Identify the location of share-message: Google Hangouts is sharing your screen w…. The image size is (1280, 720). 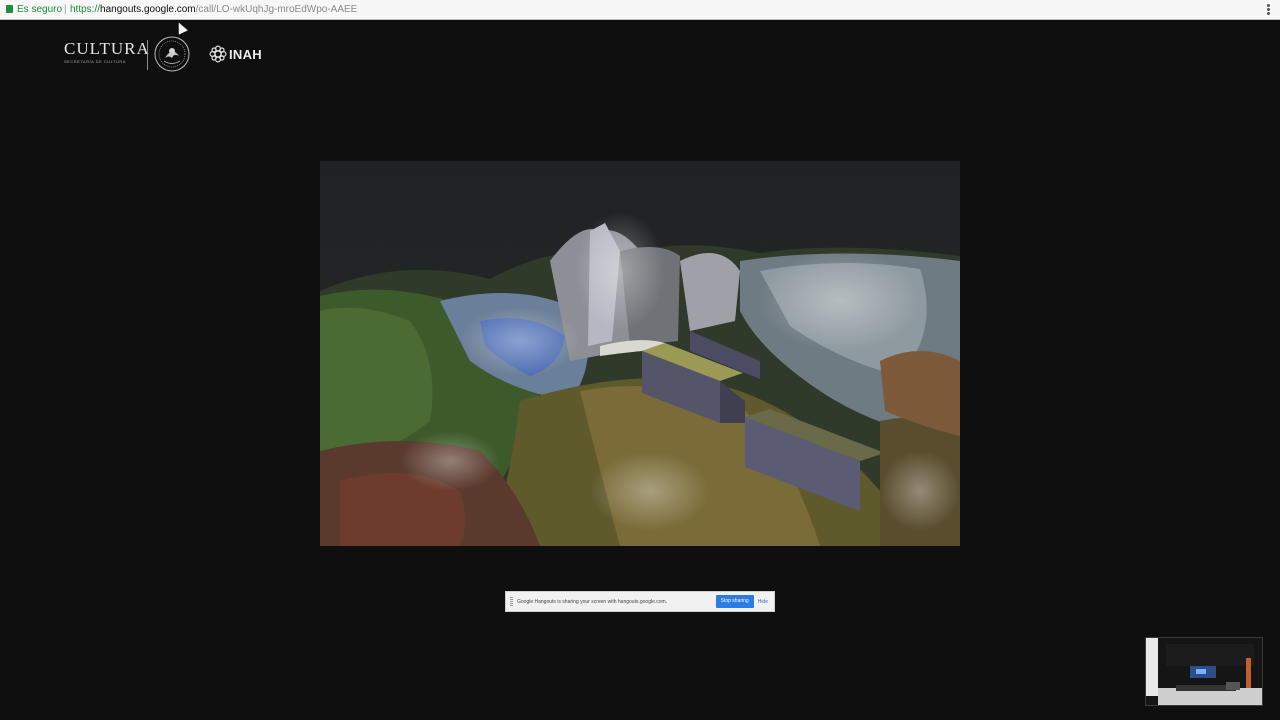
(592, 601).